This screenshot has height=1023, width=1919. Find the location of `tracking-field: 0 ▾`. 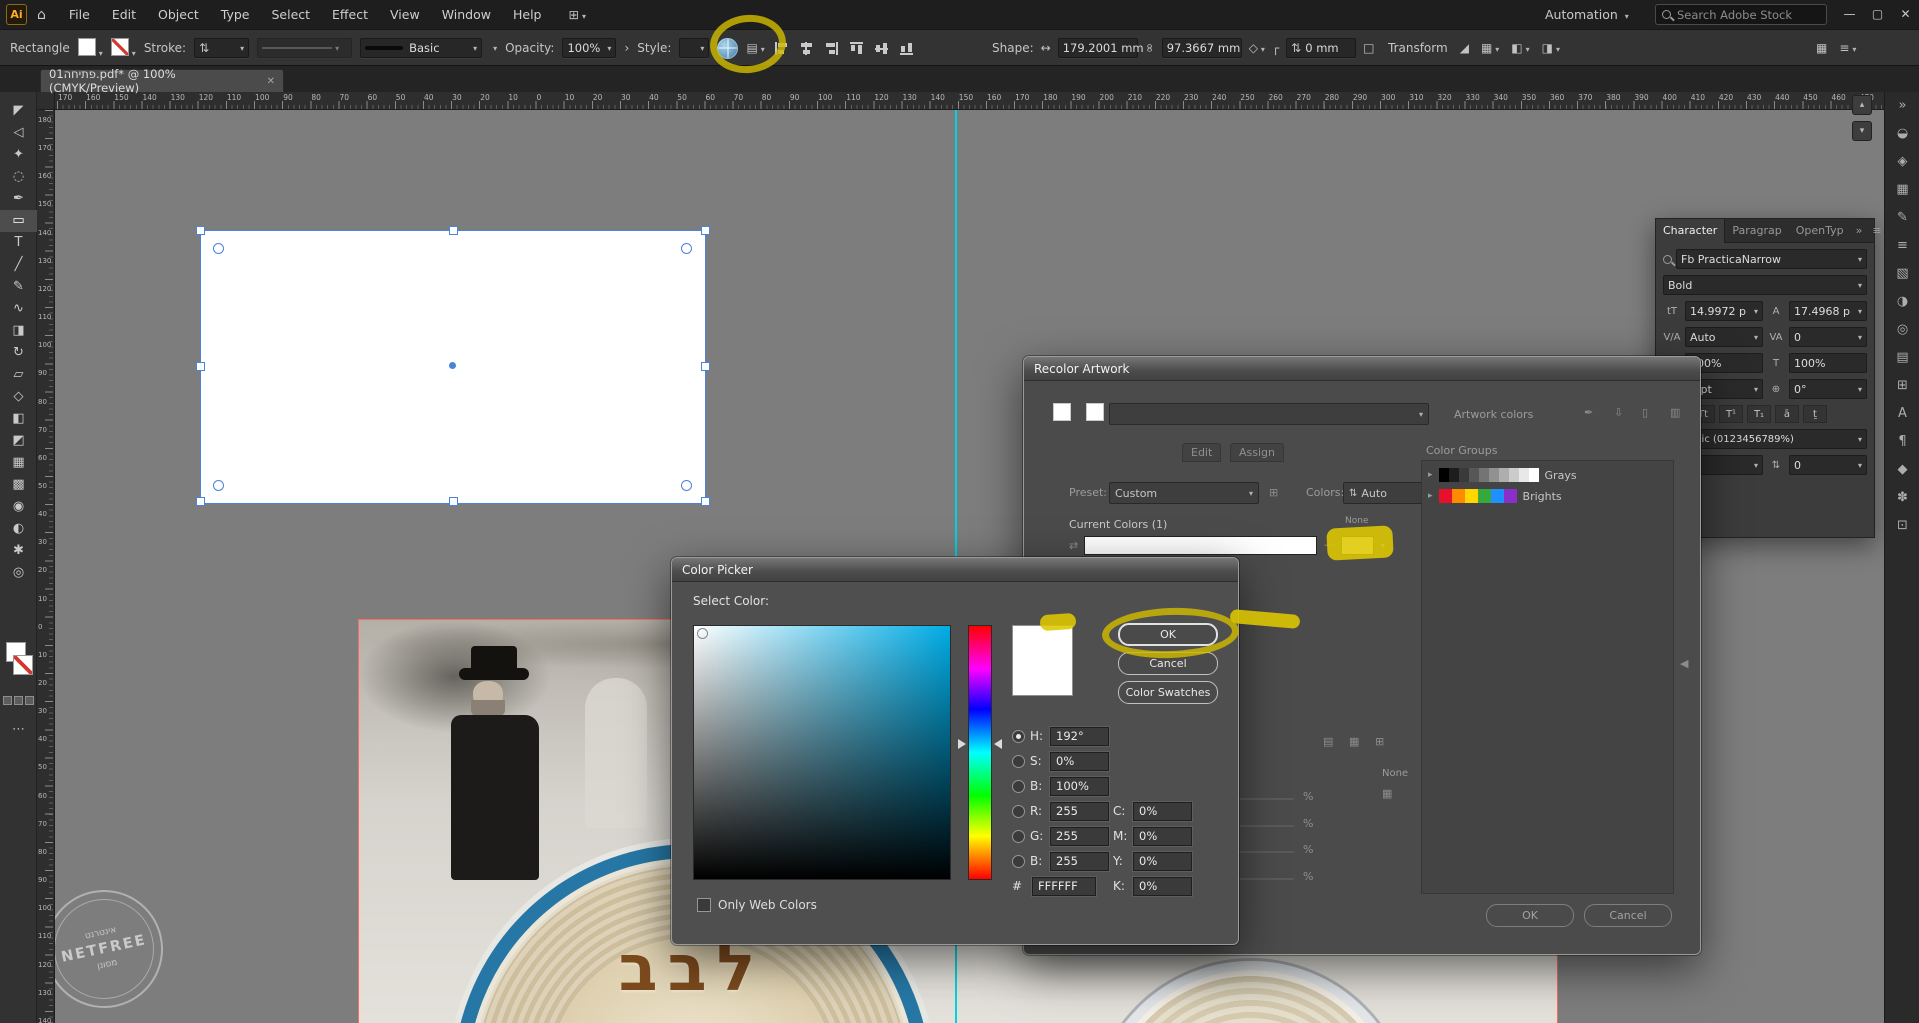

tracking-field: 0 ▾ is located at coordinates (1828, 337).